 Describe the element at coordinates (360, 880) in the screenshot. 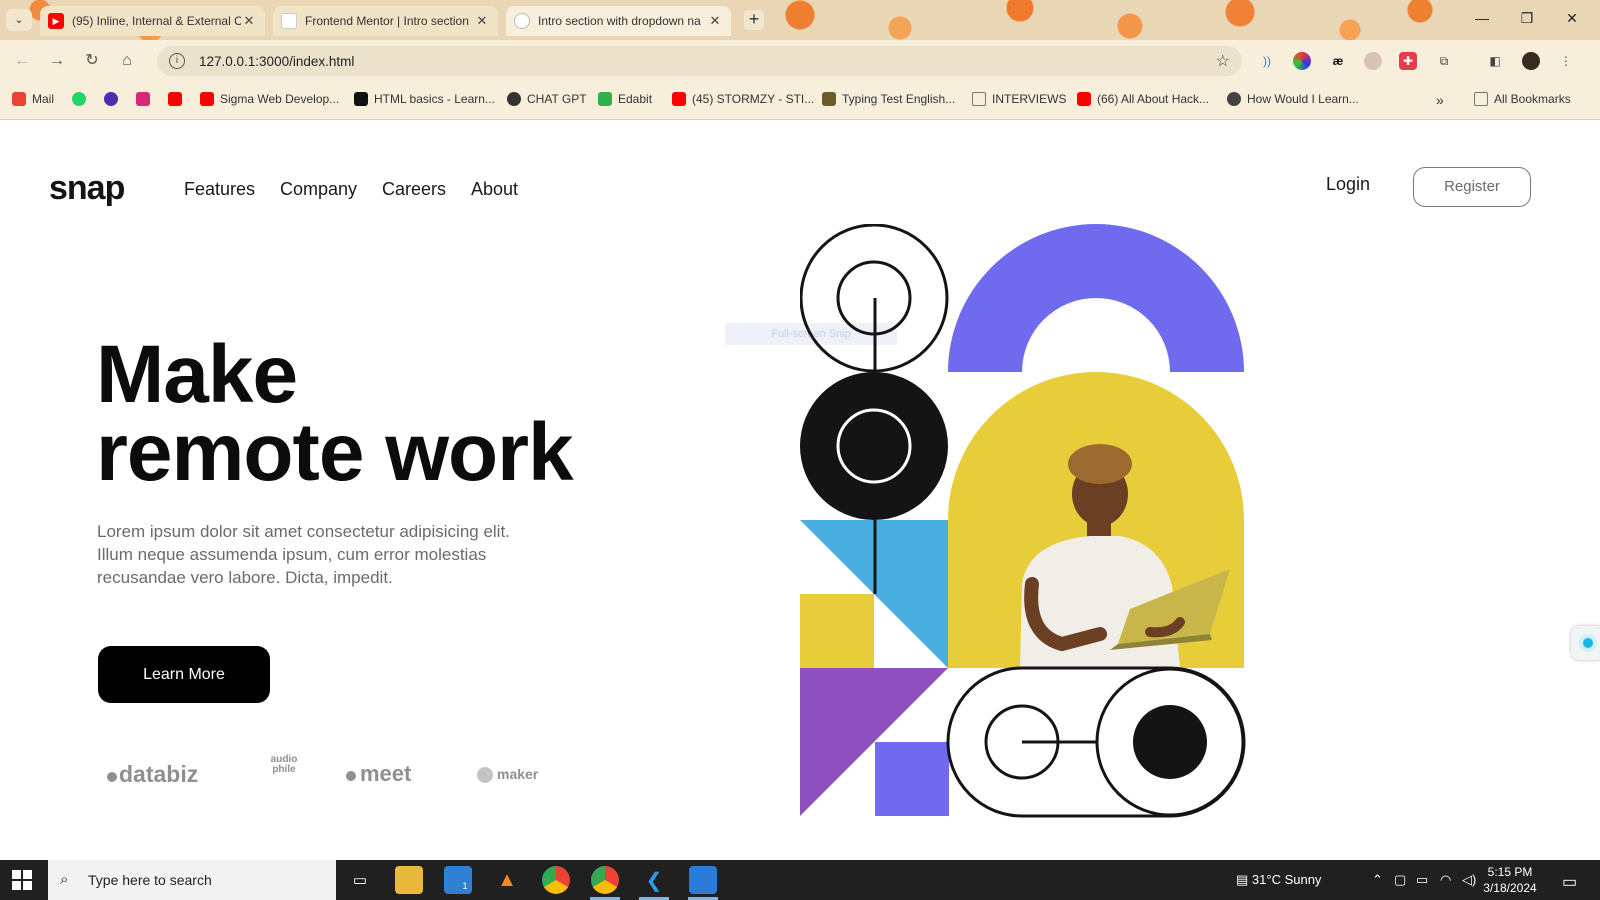

I see `task-view-icon: ▭` at that location.